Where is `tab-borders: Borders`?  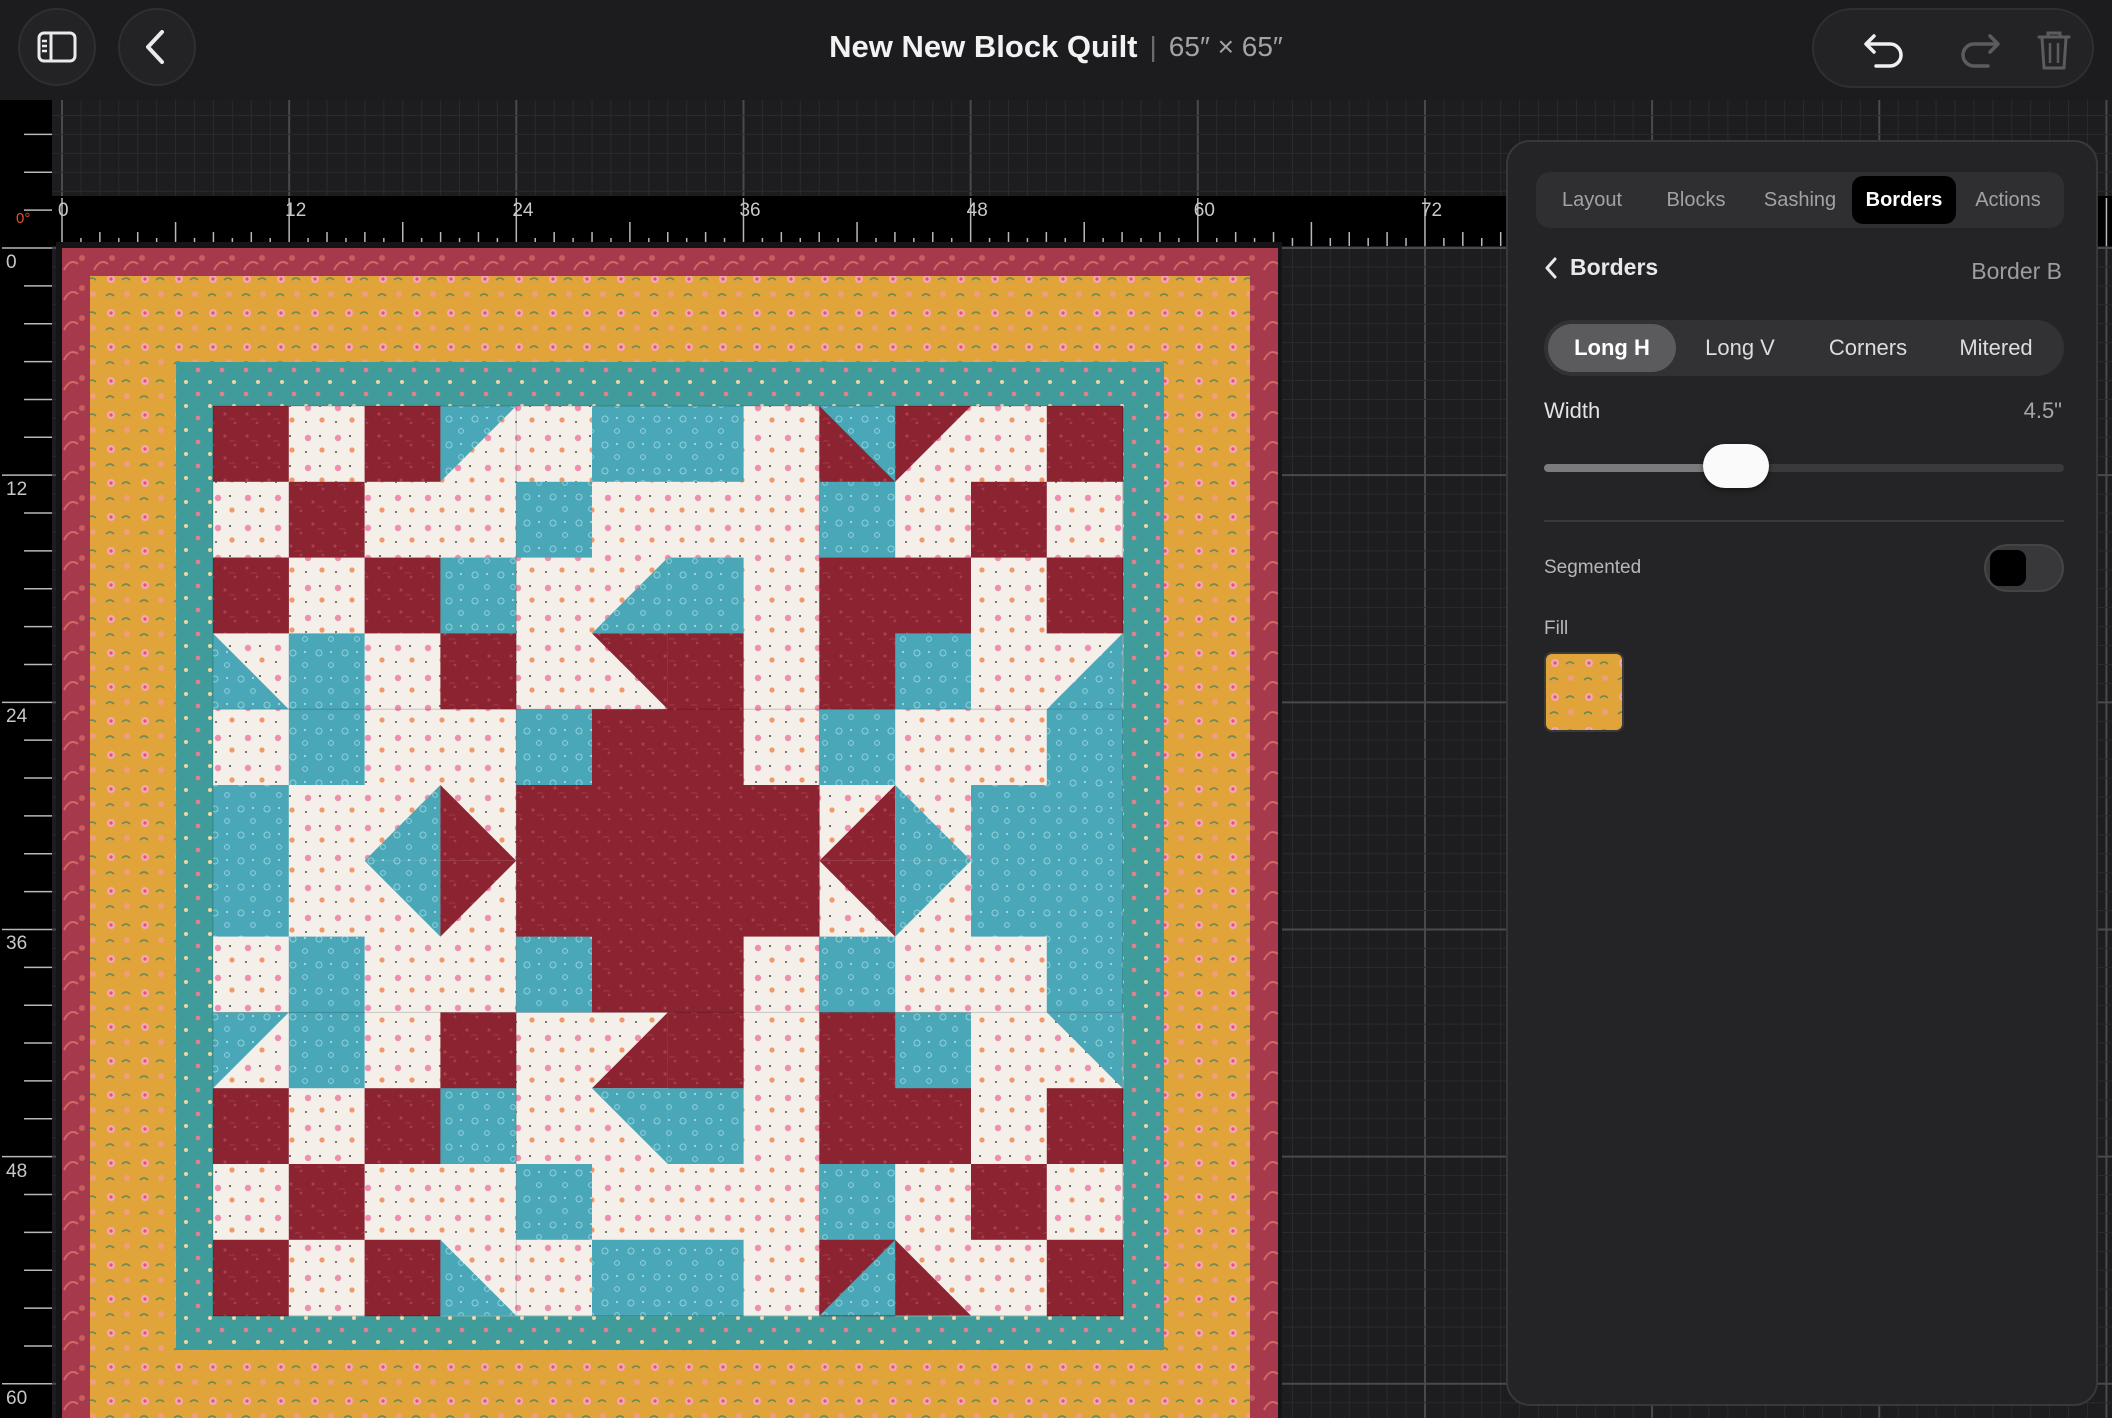
tab-borders: Borders is located at coordinates (1904, 200).